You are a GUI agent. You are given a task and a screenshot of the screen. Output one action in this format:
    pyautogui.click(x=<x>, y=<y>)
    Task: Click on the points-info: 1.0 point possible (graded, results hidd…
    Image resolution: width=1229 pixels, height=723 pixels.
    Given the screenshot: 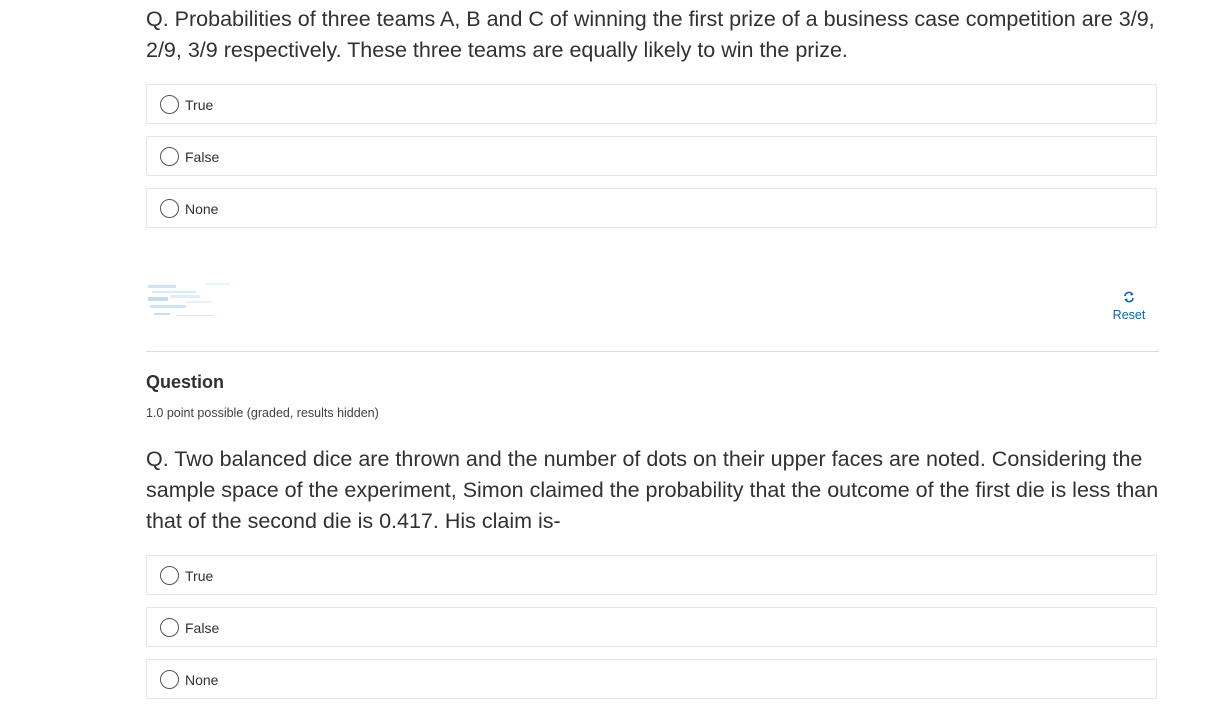 What is the action you would take?
    pyautogui.click(x=262, y=413)
    